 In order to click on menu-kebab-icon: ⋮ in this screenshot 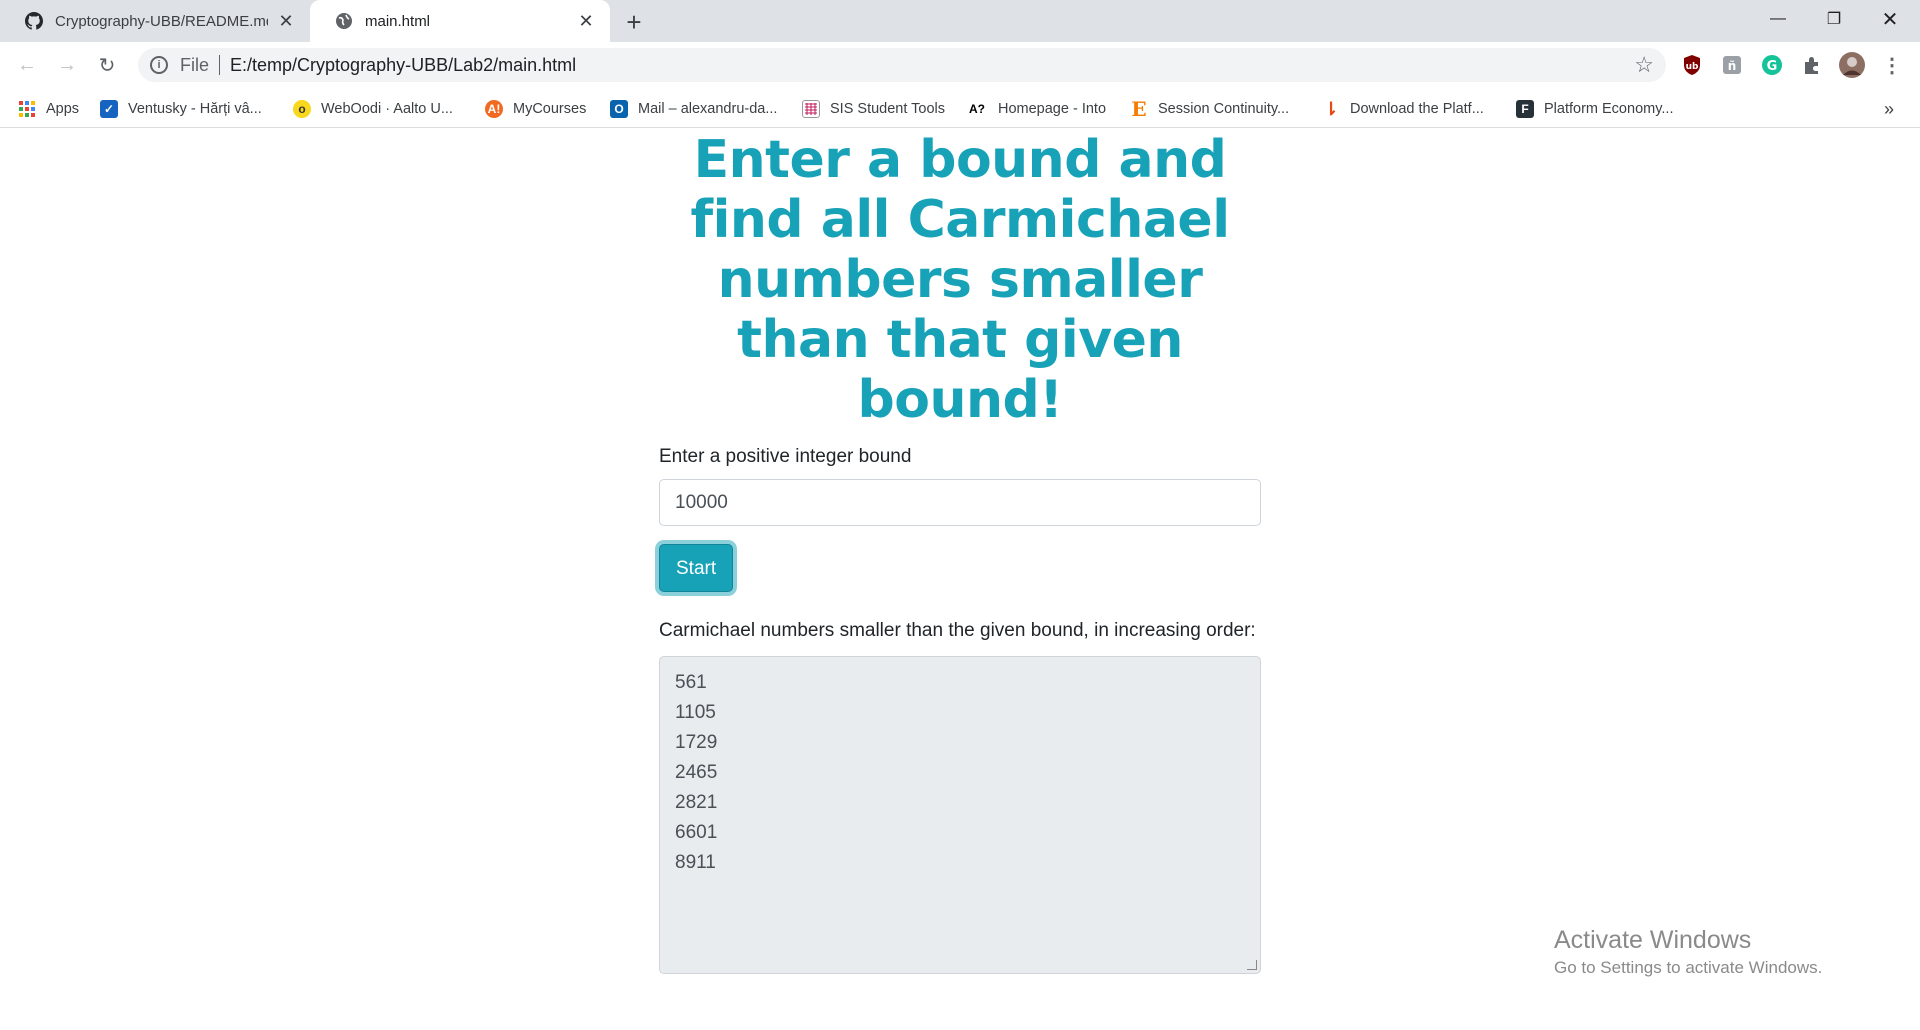, I will do `click(1892, 65)`.